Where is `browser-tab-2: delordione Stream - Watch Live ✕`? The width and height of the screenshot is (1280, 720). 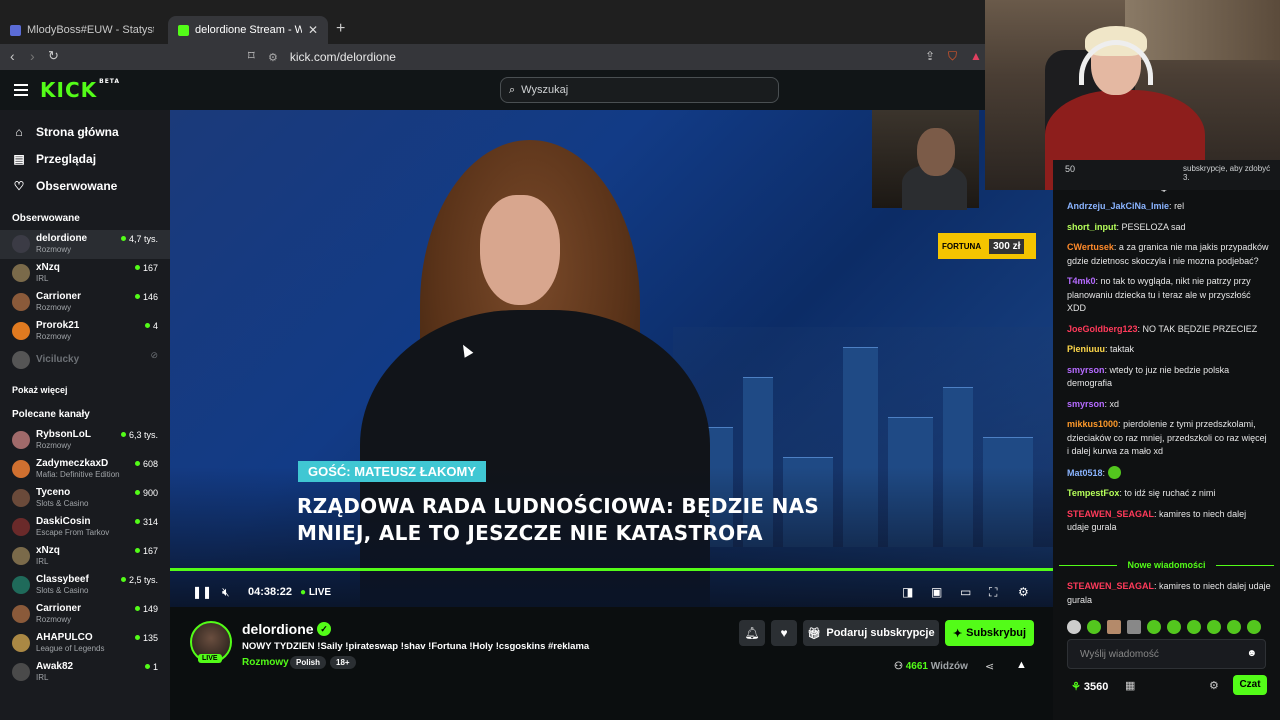 browser-tab-2: delordione Stream - Watch Live ✕ is located at coordinates (248, 30).